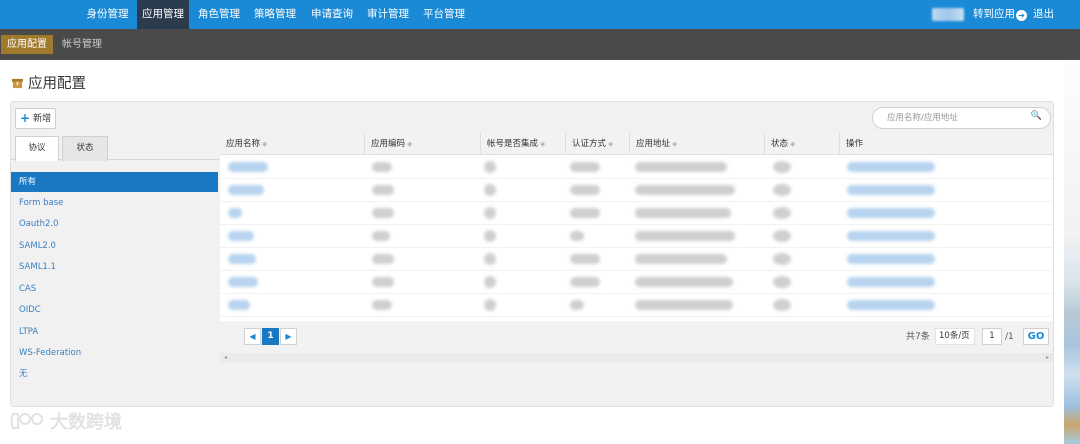 Image resolution: width=1080 pixels, height=444 pixels. Describe the element at coordinates (85, 148) in the screenshot. I see `tab-status: 状态` at that location.